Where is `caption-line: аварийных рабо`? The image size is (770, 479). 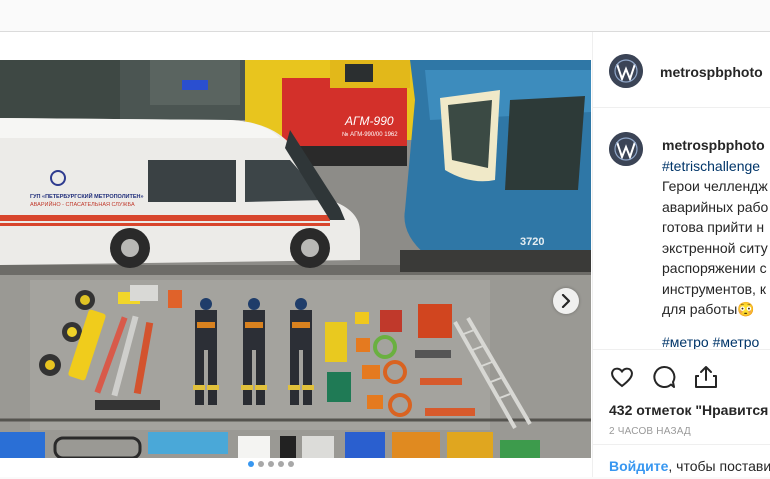
caption-line: аварийных рабо is located at coordinates (715, 206).